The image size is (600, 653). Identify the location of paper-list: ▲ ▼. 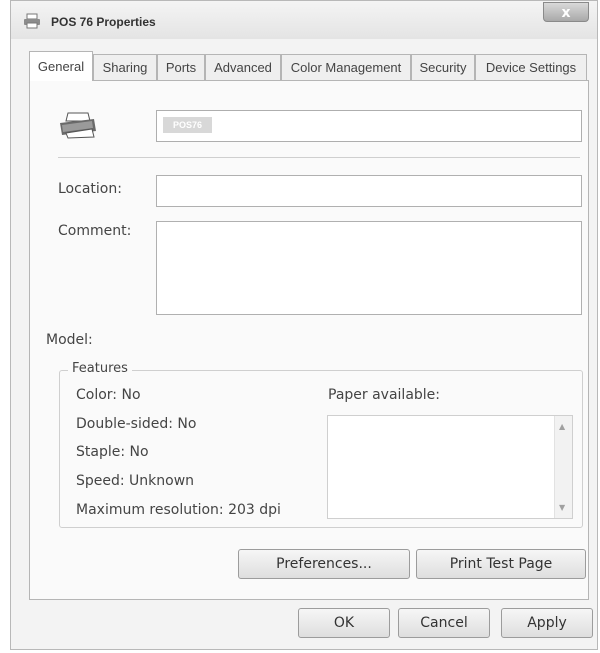
(450, 467).